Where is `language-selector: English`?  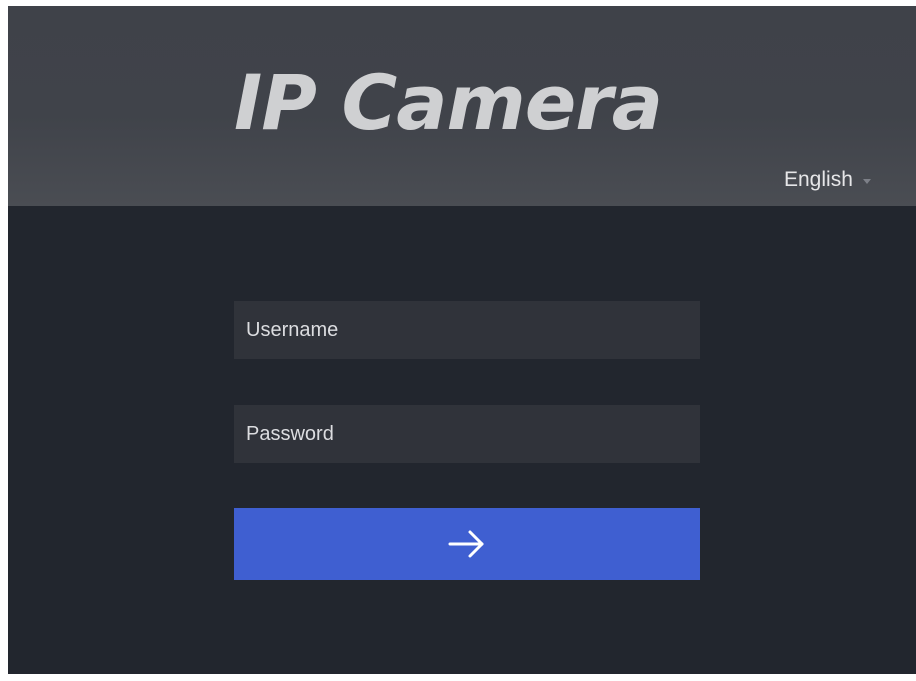 language-selector: English is located at coordinates (827, 180).